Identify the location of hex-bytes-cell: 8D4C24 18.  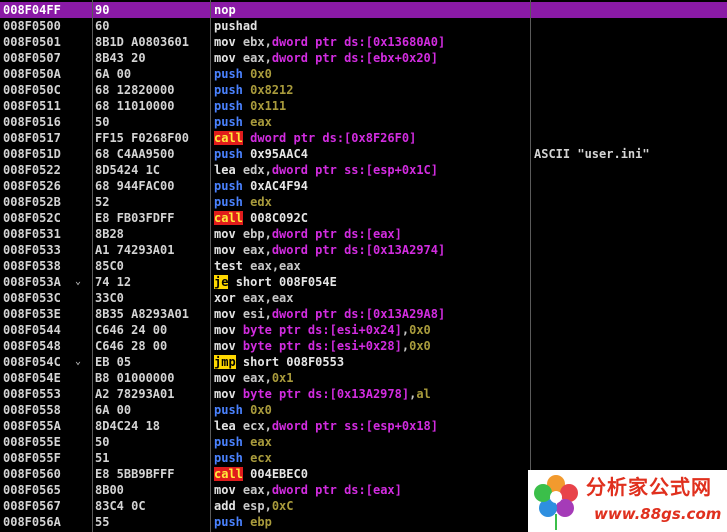
(128, 426).